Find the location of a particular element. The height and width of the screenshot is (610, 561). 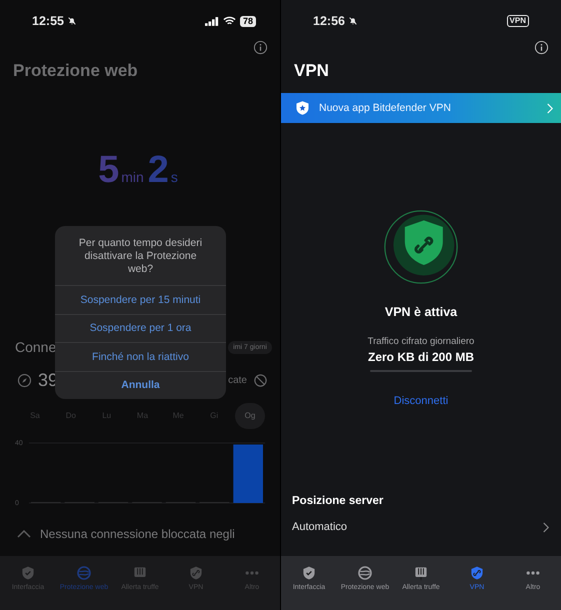

wifi-icon is located at coordinates (229, 21).